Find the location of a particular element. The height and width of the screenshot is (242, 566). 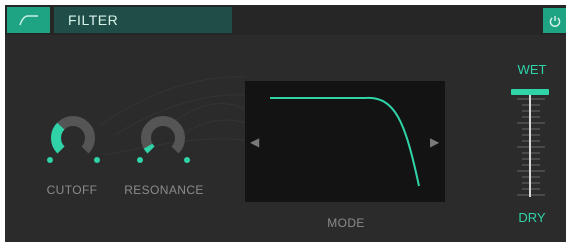

resonance-min-dot is located at coordinates (140, 160).